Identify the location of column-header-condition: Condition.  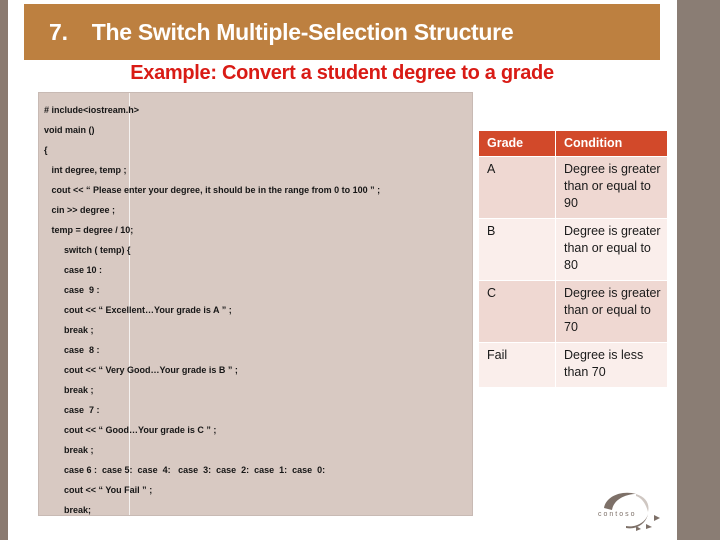
(611, 143).